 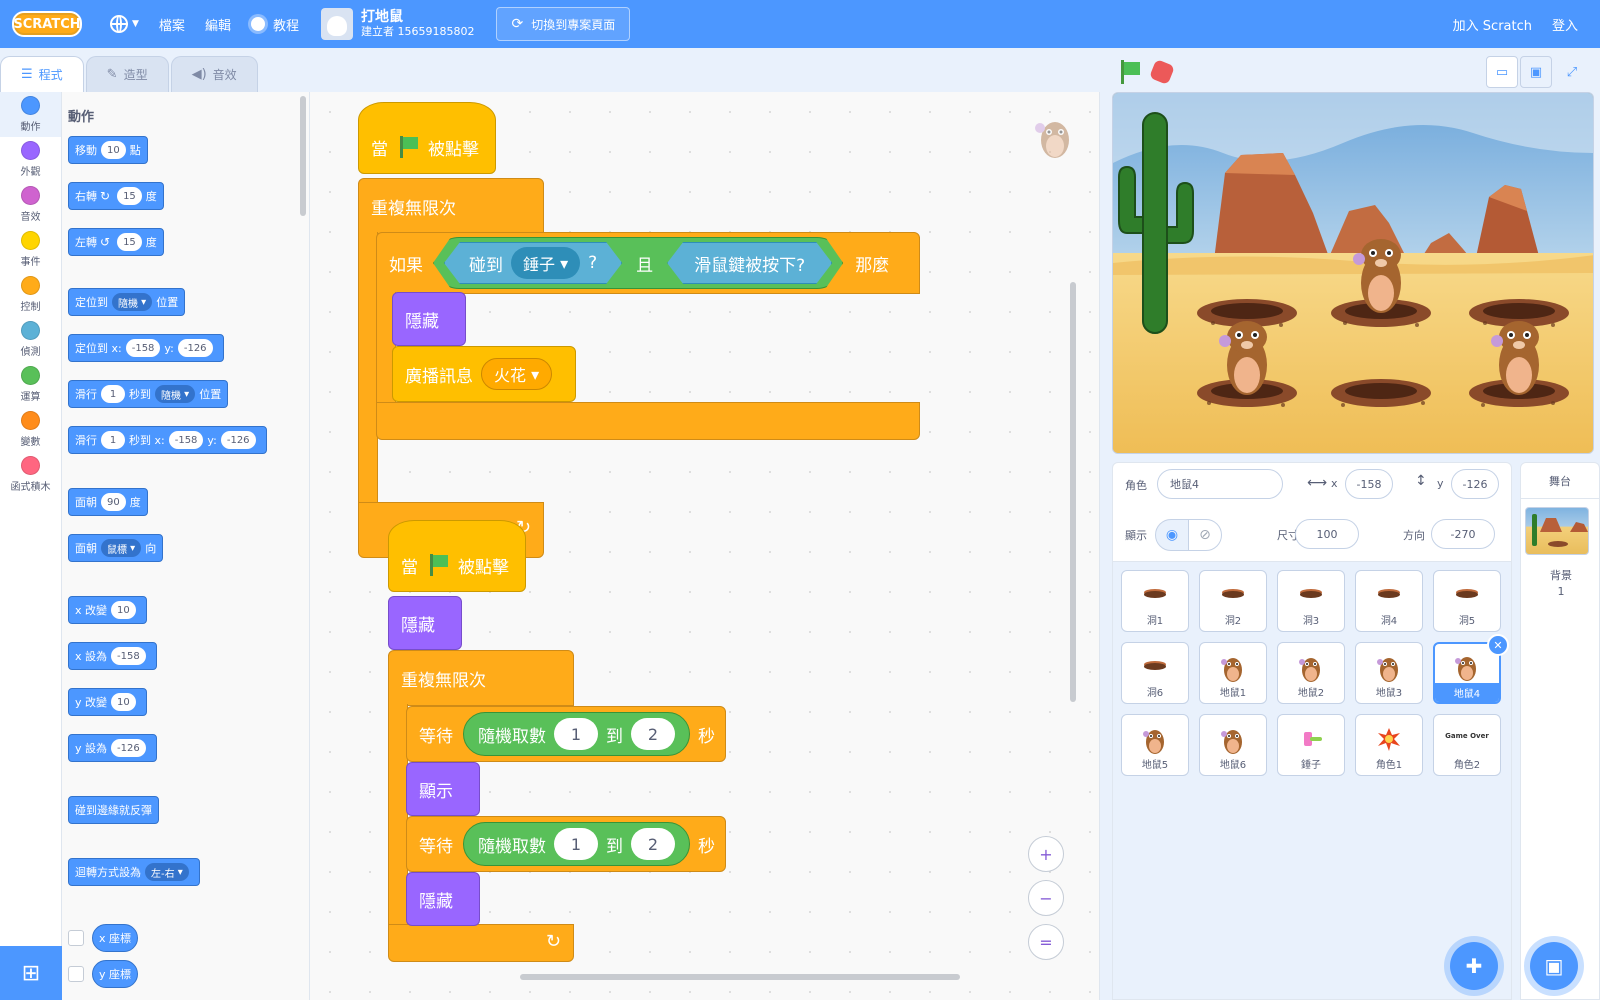 I want to click on block-dropdown: 火花 ▾, so click(x=517, y=374).